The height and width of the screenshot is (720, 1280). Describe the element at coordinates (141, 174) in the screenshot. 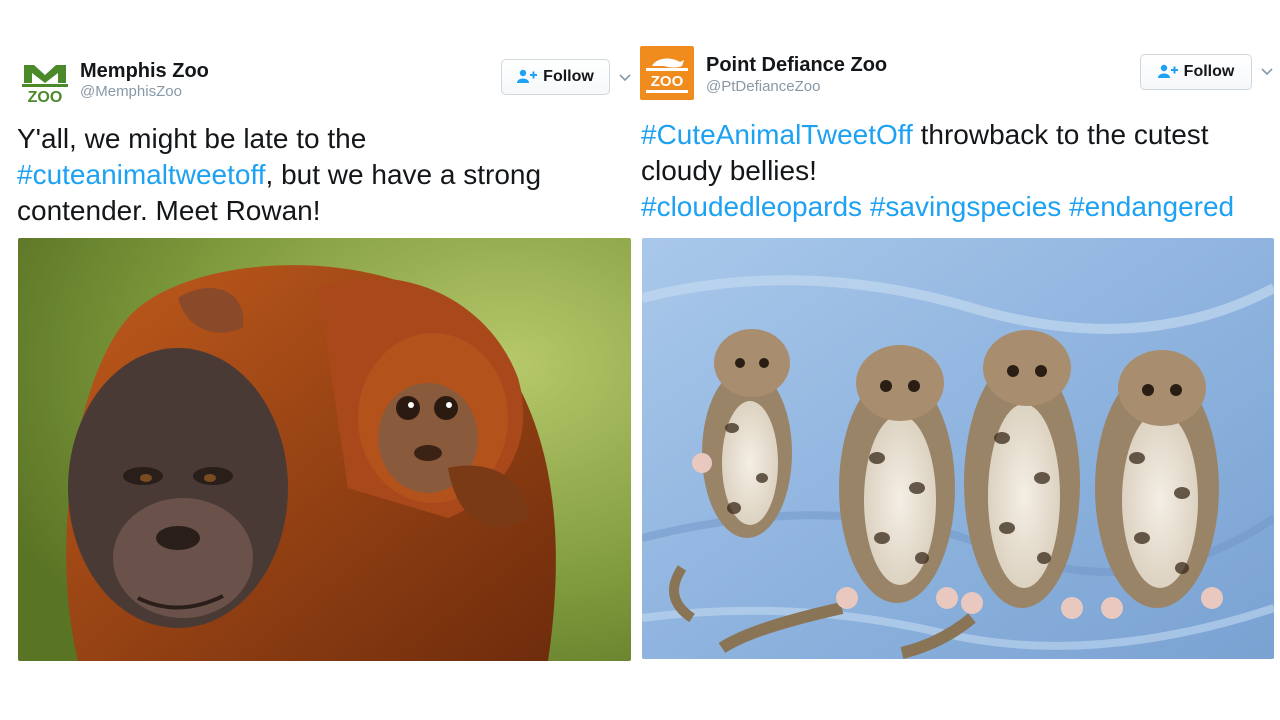

I see `hashtag-link: #cuteanimaltweetoff` at that location.